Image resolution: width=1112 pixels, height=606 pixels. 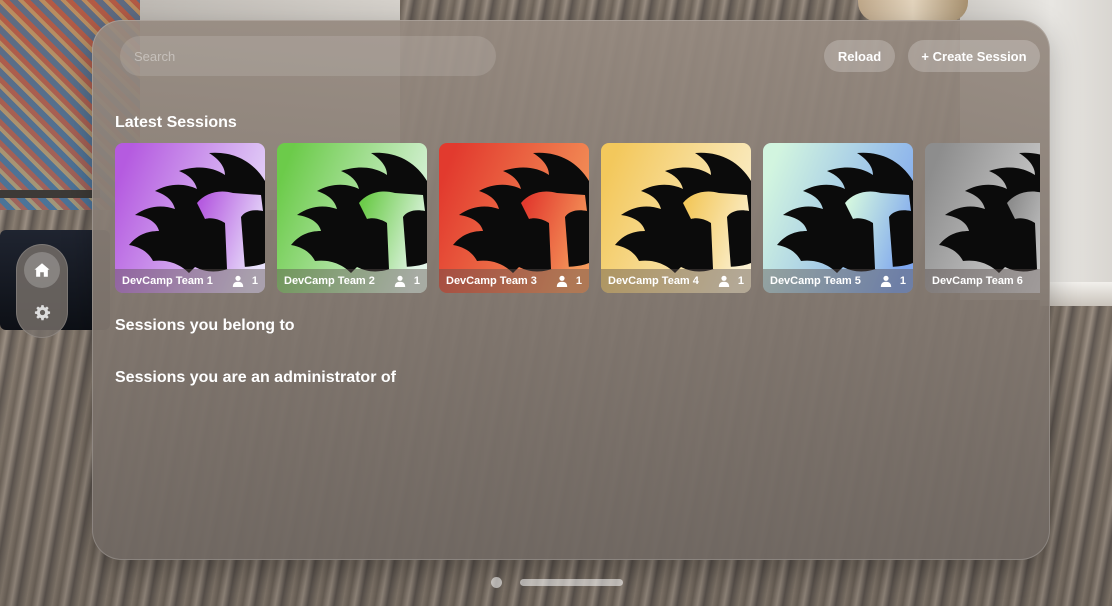 I want to click on create-session-button: + Create Session, so click(x=974, y=56).